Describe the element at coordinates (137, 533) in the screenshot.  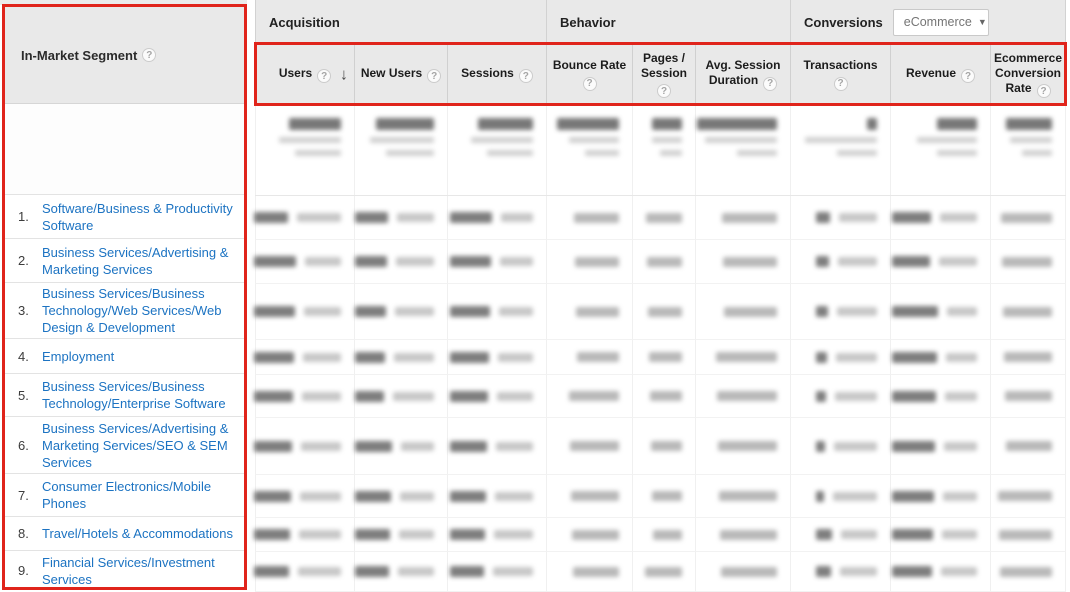
I see `segment-link: Travel/Hotels & Accommodations` at that location.